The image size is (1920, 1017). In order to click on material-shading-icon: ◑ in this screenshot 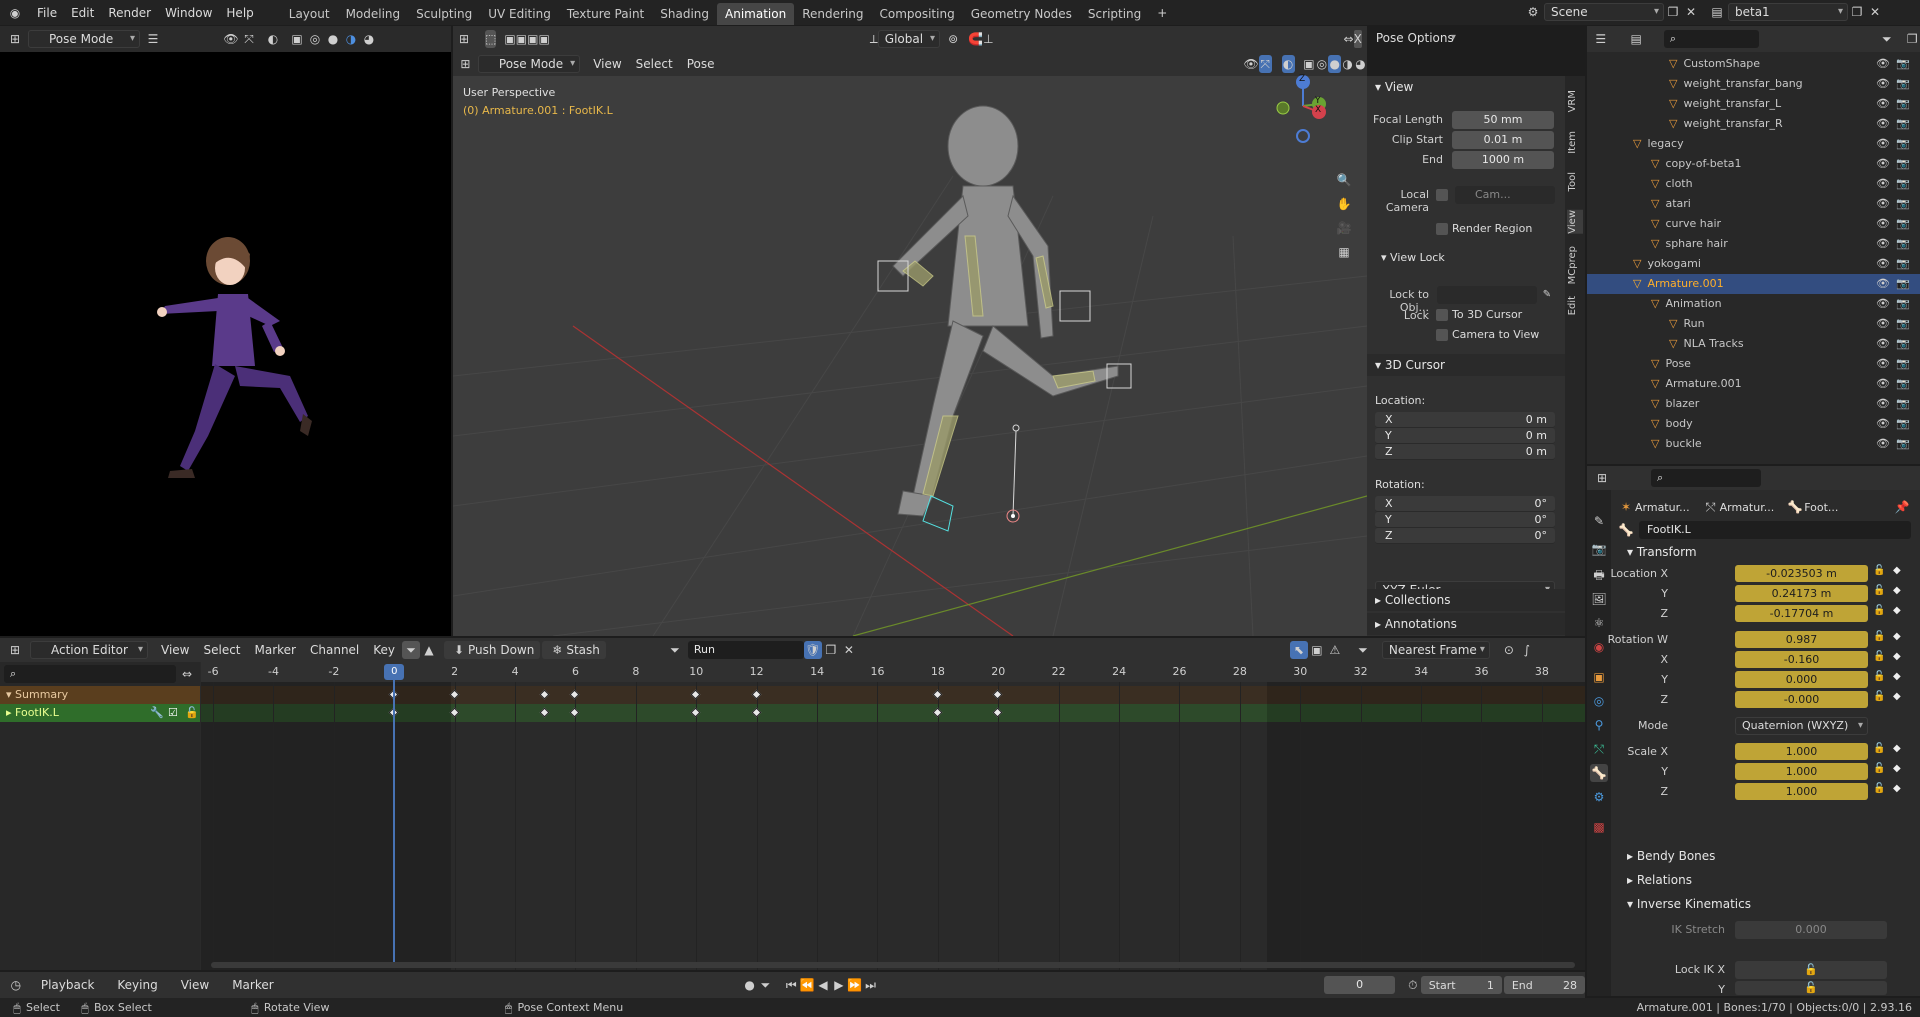, I will do `click(351, 39)`.